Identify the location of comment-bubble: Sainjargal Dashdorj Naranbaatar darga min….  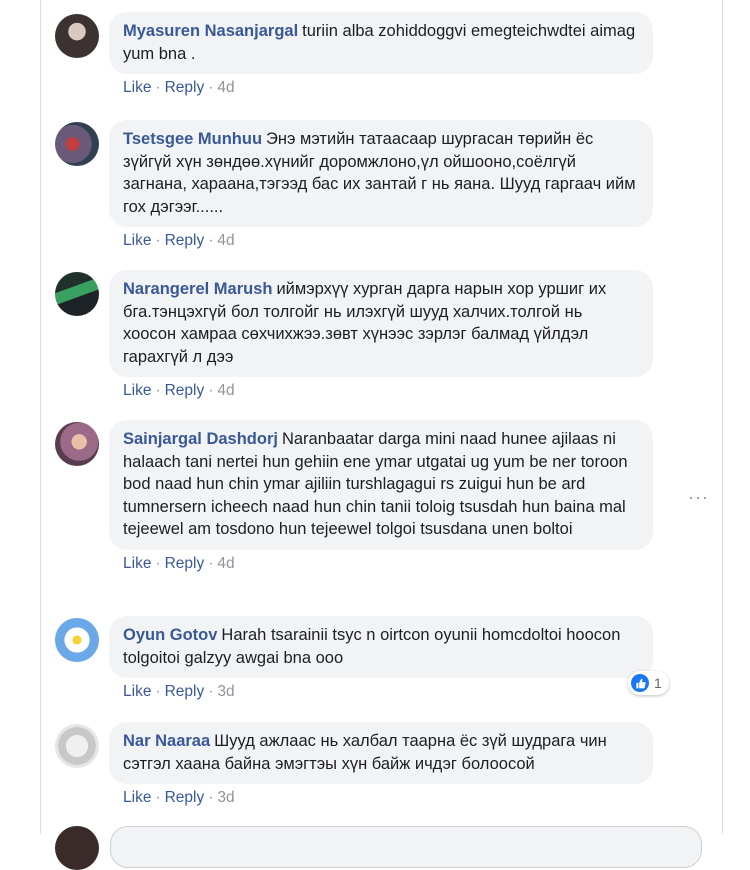
(381, 485).